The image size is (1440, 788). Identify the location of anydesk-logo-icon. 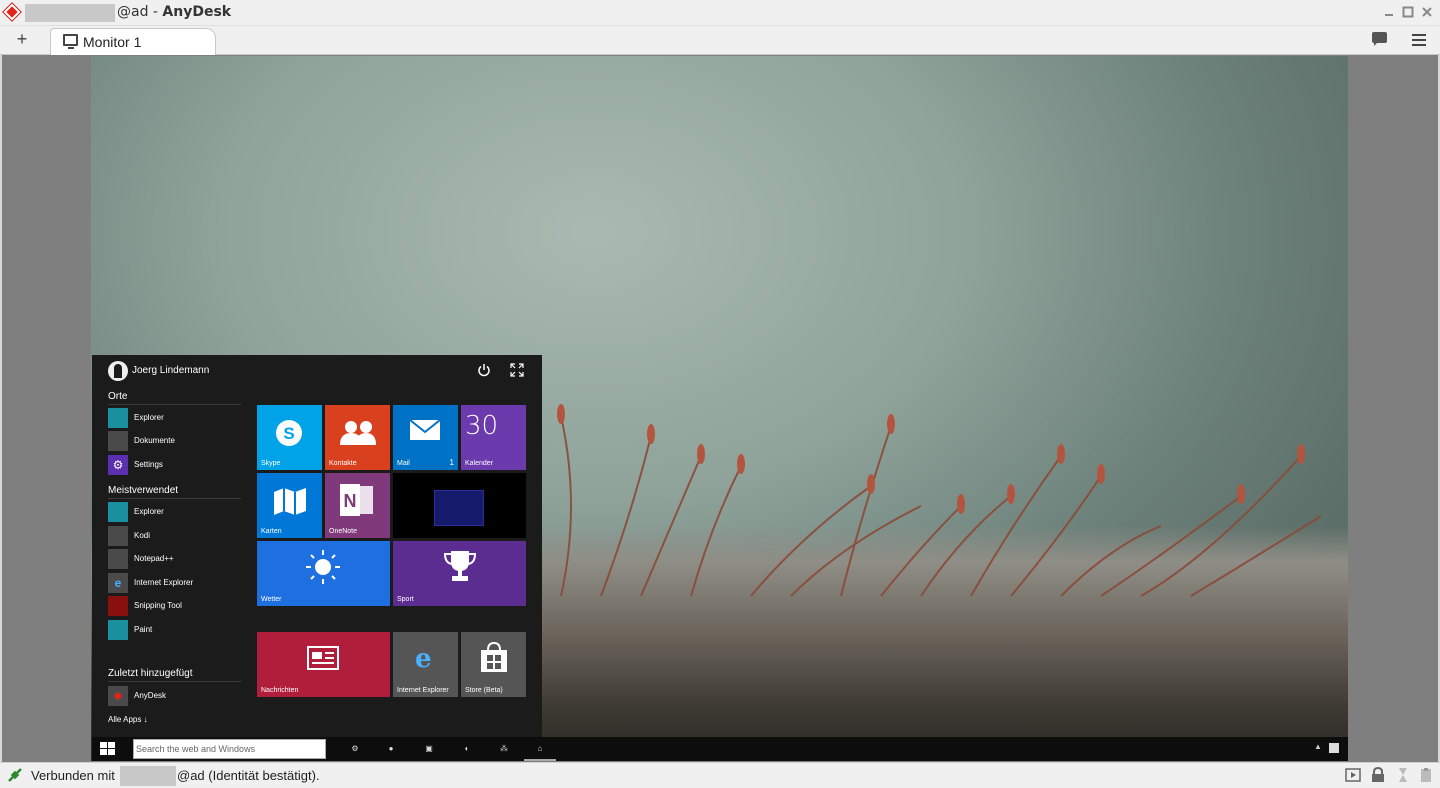
(12, 12).